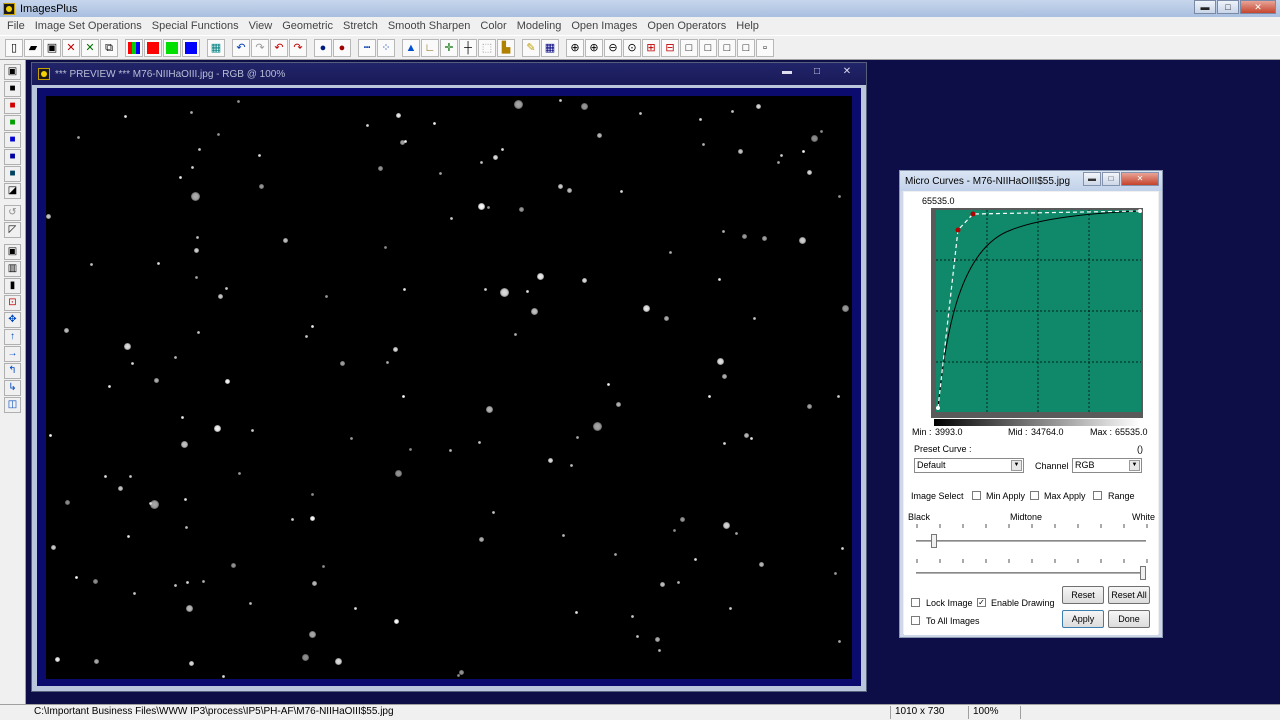 Image resolution: width=1280 pixels, height=720 pixels. What do you see at coordinates (550, 47) in the screenshot?
I see `table-icon: ▦` at bounding box center [550, 47].